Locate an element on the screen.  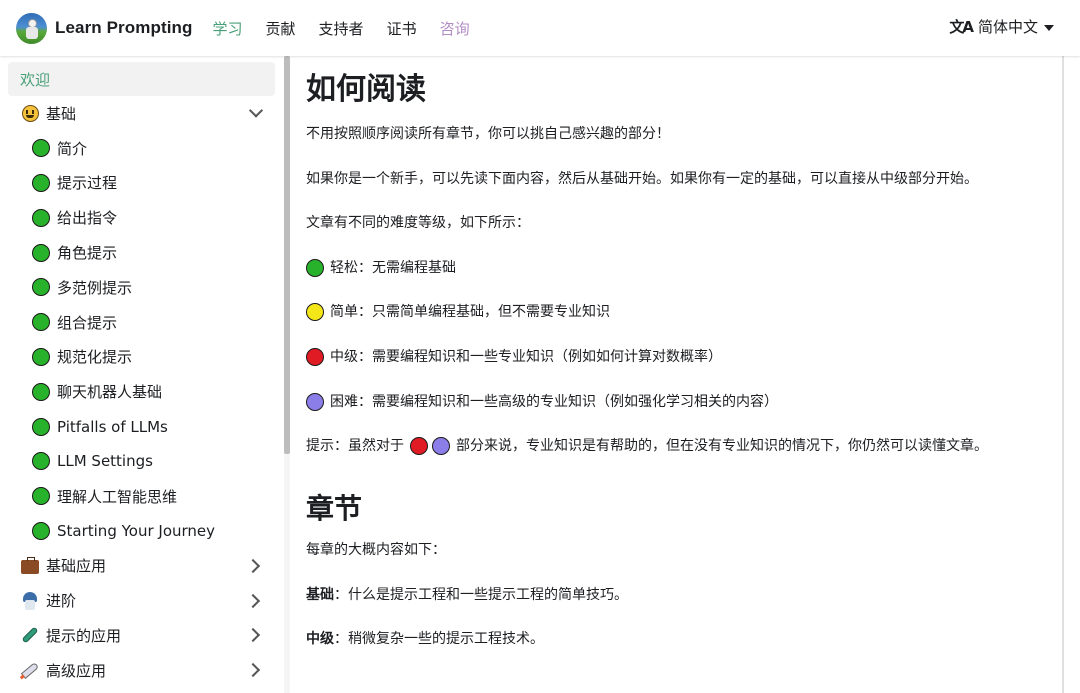
nav-link-learn: 学习 is located at coordinates (228, 28).